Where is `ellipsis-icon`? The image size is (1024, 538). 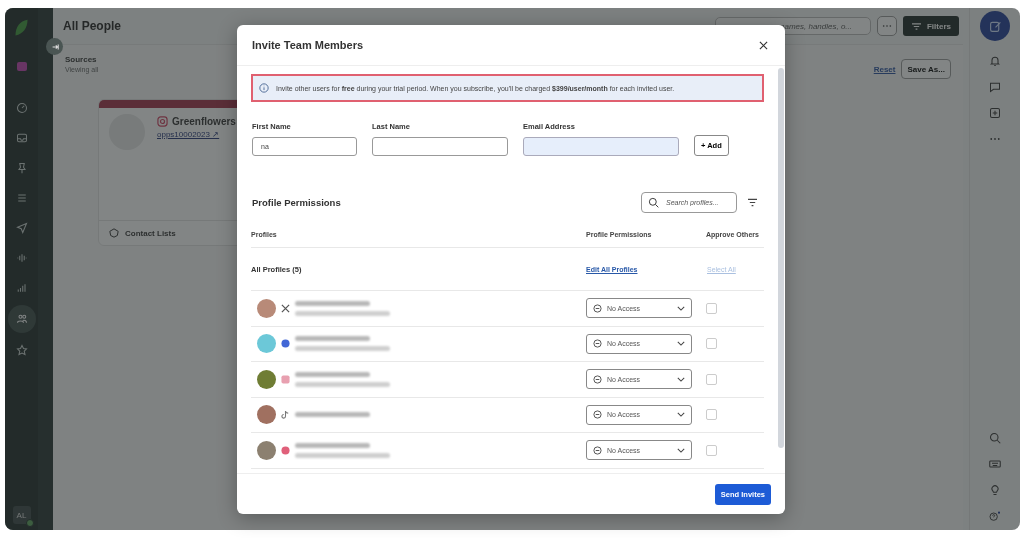
ellipsis-icon is located at coordinates (887, 26).